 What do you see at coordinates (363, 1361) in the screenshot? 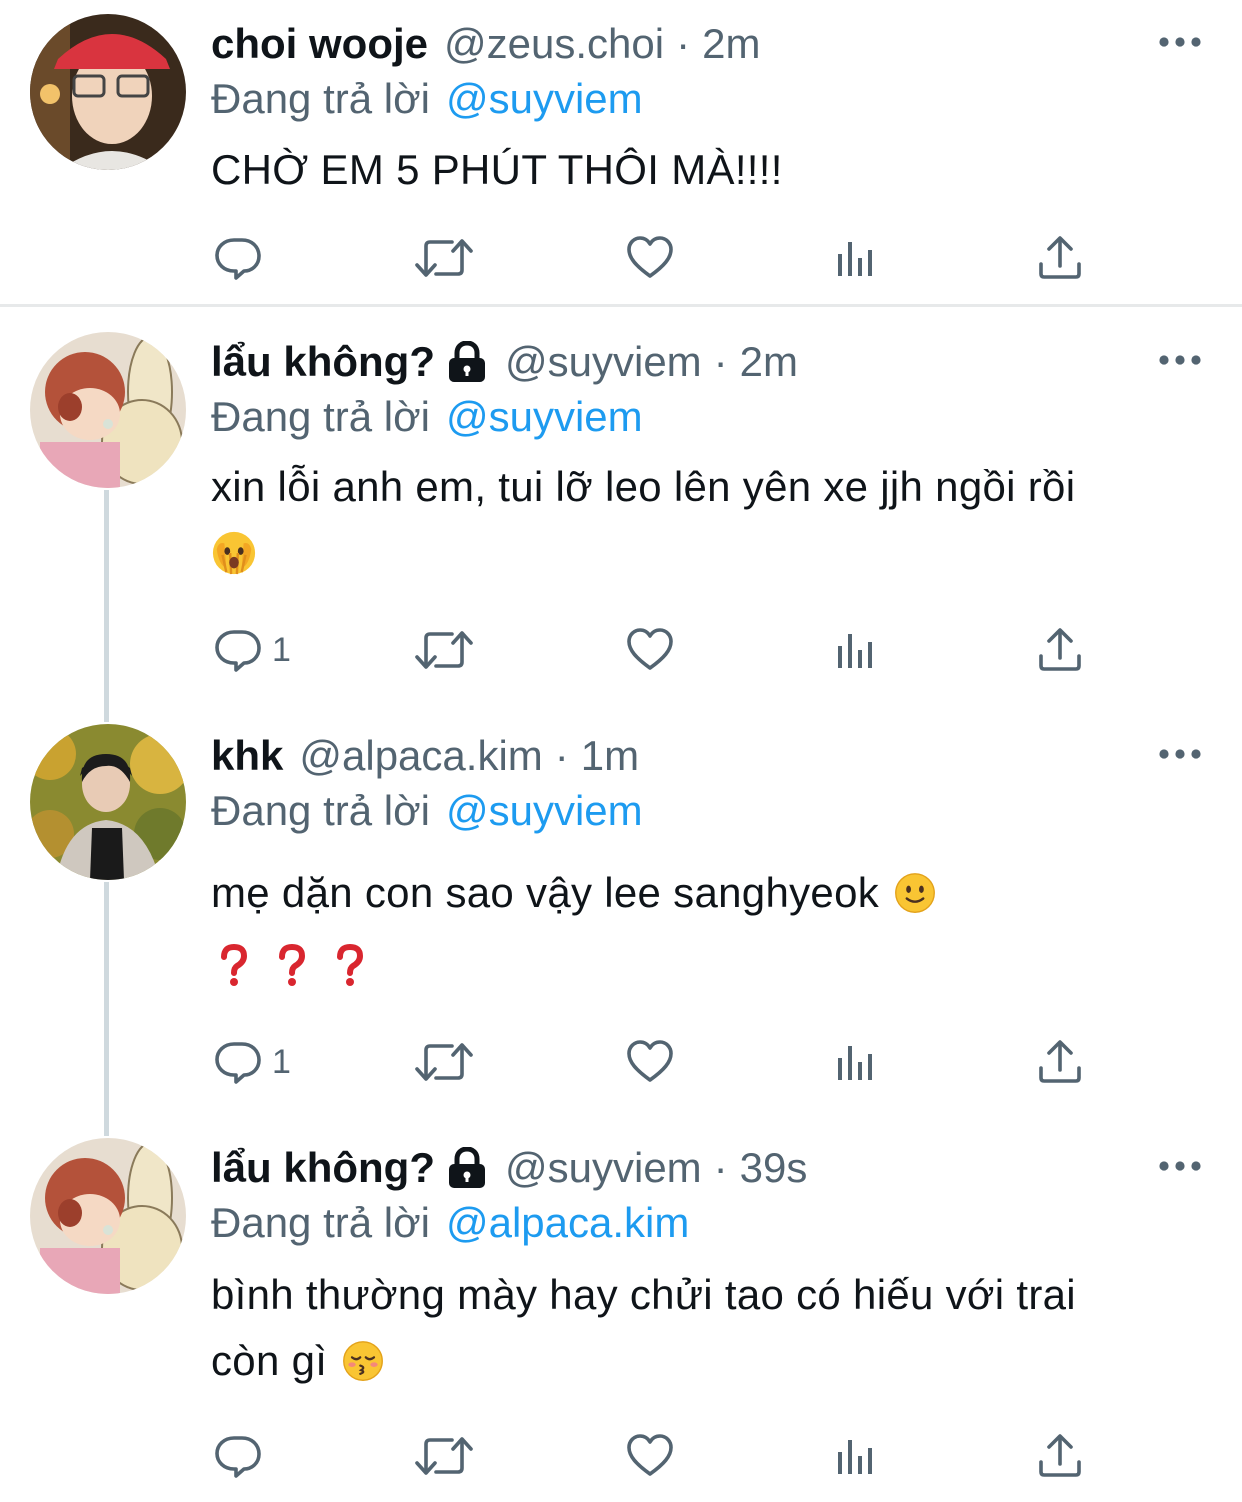
I see `kissing-face-emoji-icon` at bounding box center [363, 1361].